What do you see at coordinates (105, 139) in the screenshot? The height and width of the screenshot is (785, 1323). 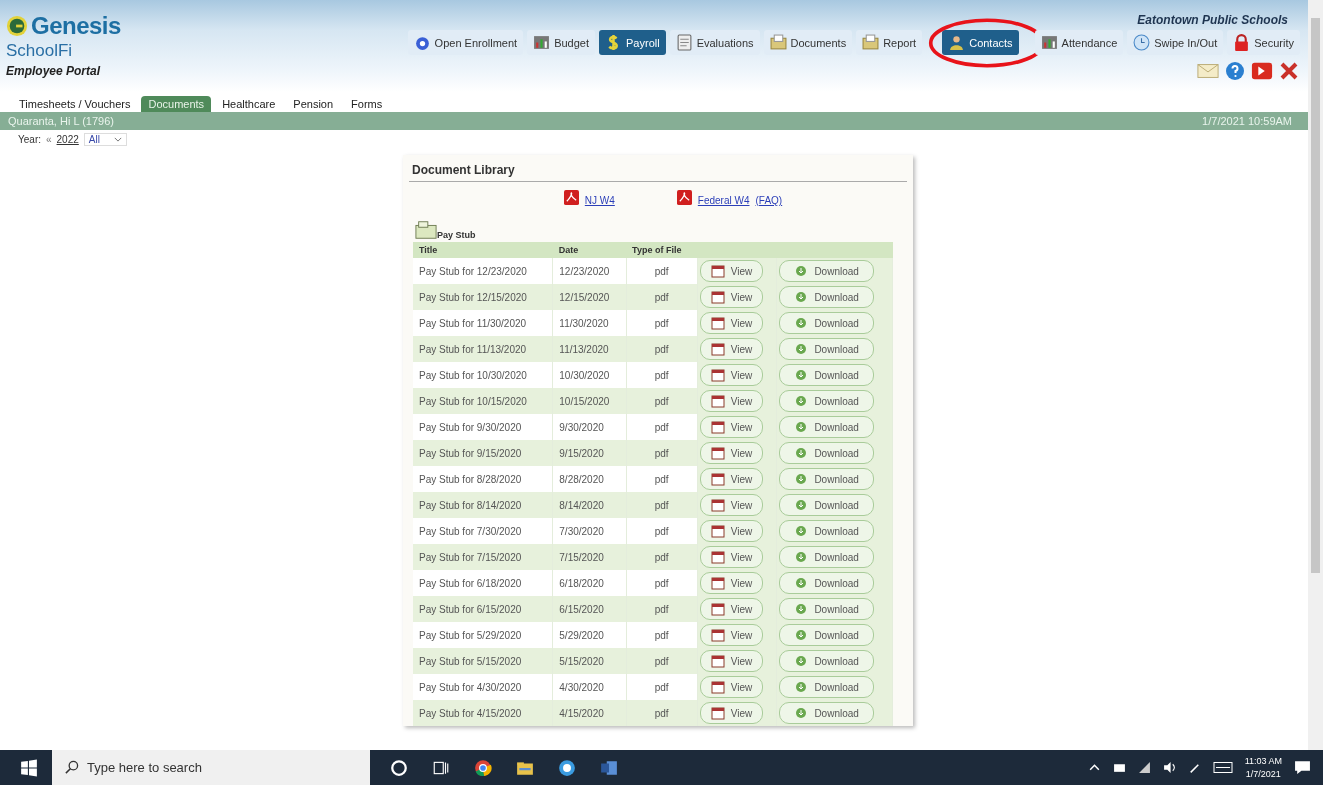 I see `year-select: All` at bounding box center [105, 139].